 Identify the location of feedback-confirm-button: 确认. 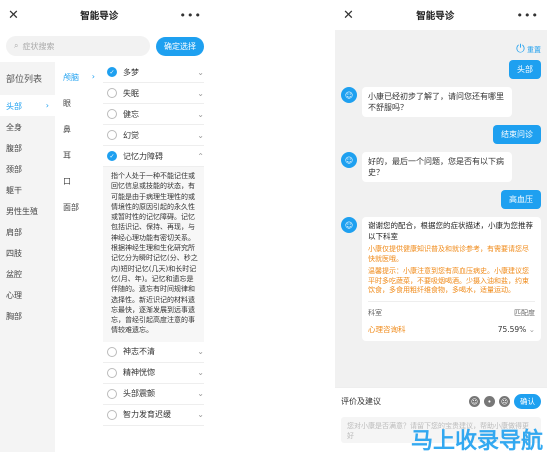
(527, 401).